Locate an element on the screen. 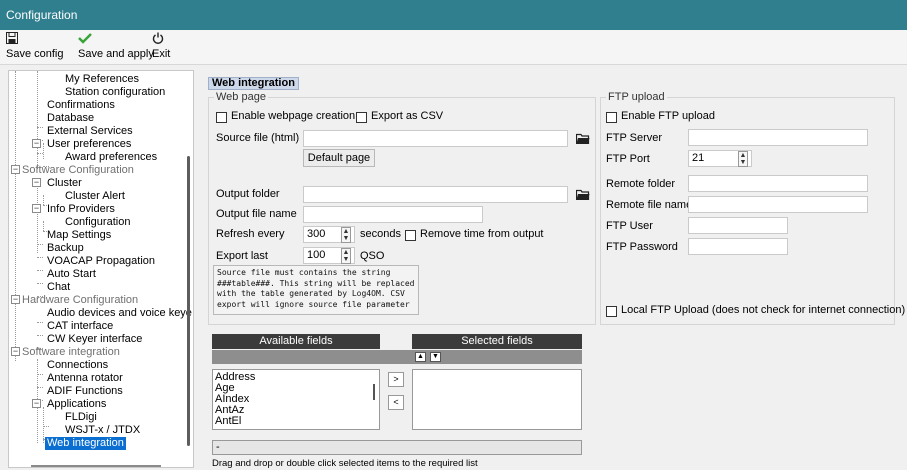 The image size is (907, 470). export-last-spinner: ▲ ▼ is located at coordinates (346, 256).